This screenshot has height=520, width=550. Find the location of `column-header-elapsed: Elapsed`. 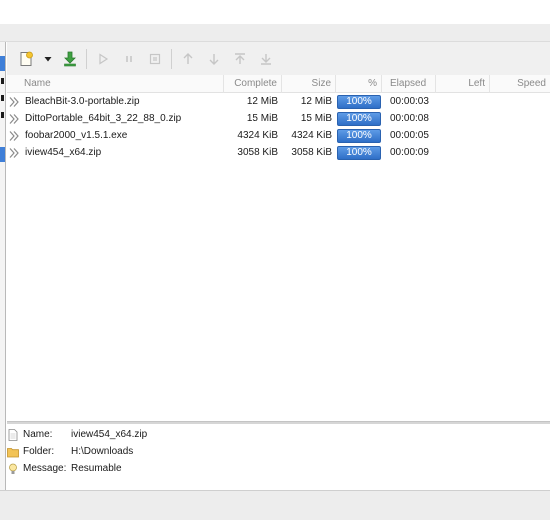

column-header-elapsed: Elapsed is located at coordinates (409, 84).